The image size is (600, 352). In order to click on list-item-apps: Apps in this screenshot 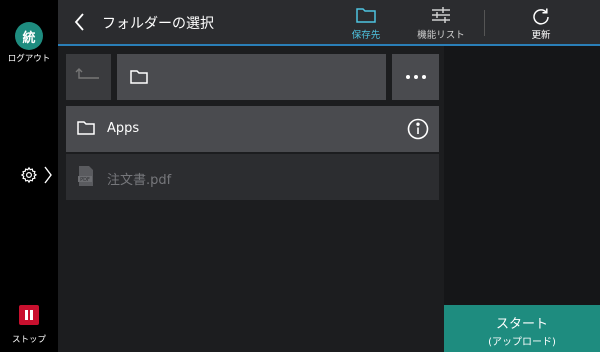, I will do `click(252, 129)`.